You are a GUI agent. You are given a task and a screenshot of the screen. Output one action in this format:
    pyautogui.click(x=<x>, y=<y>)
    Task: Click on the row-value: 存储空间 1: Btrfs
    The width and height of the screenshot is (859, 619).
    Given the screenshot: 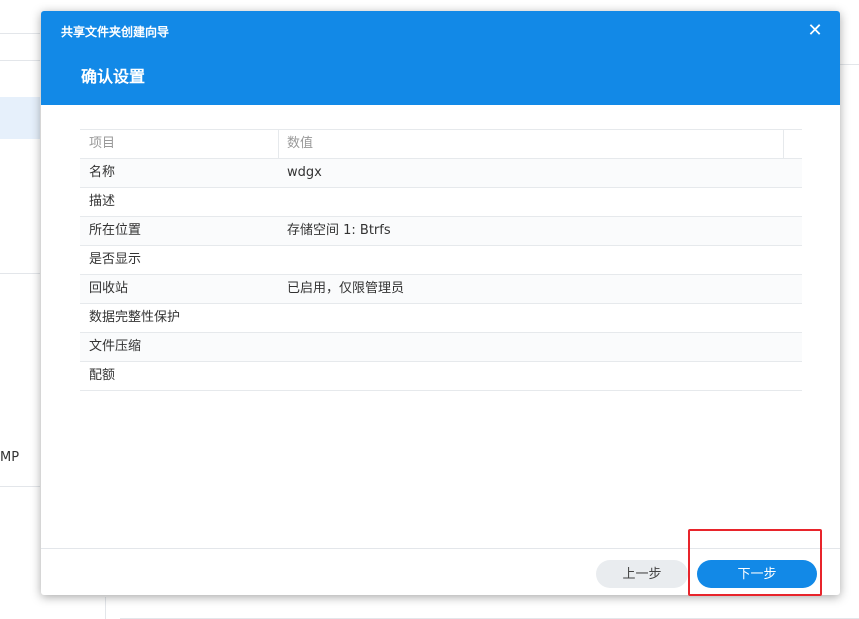 What is the action you would take?
    pyautogui.click(x=339, y=230)
    